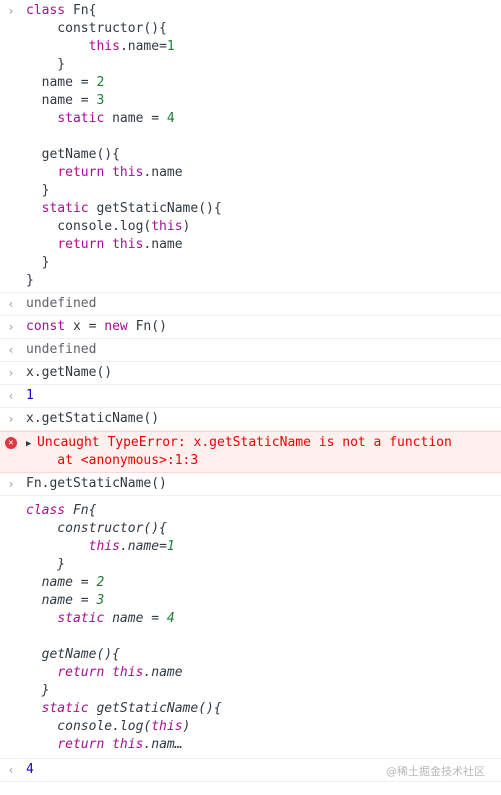 This screenshot has height=795, width=501. What do you see at coordinates (30, 395) in the screenshot?
I see `code-line: 1` at bounding box center [30, 395].